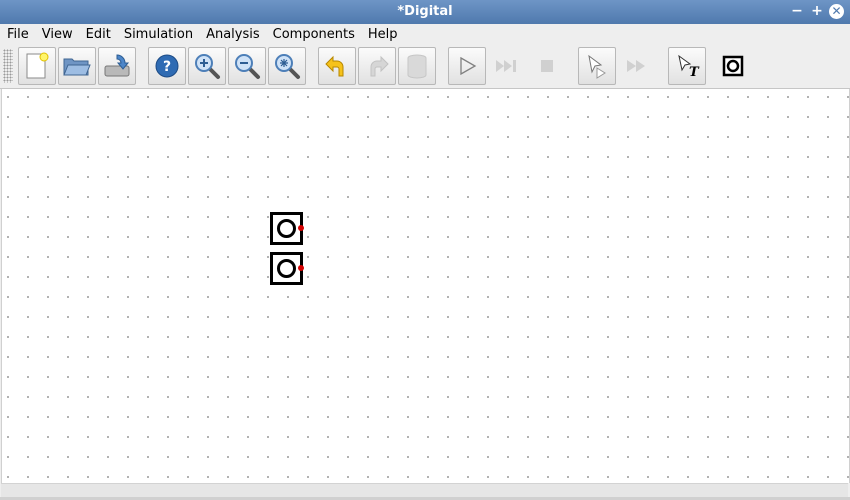 This screenshot has width=850, height=500. I want to click on insert-text-button: T, so click(687, 66).